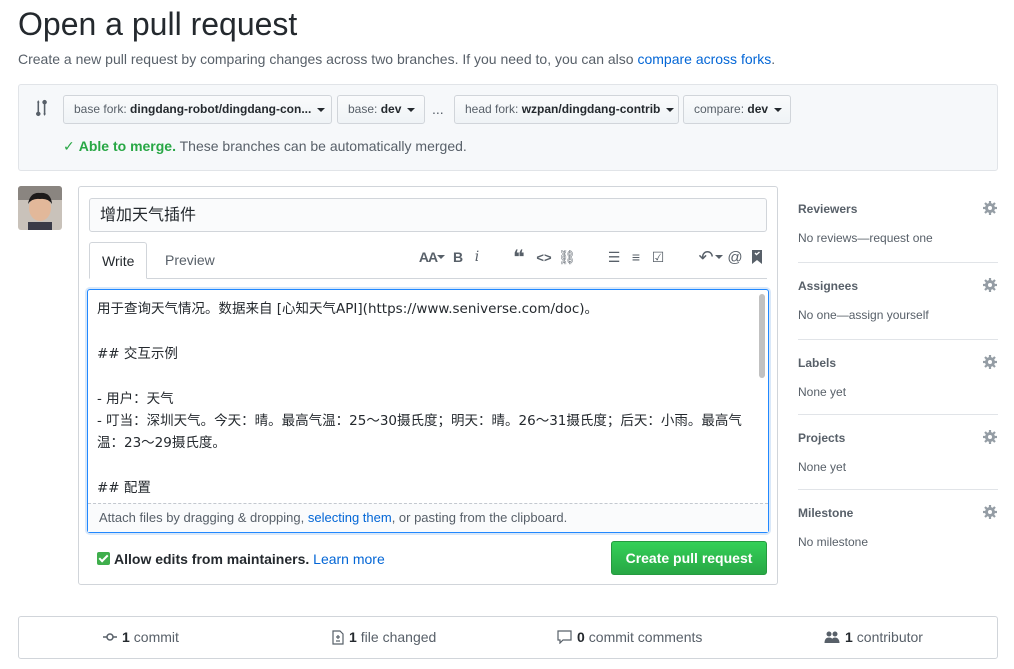  I want to click on milestone-heading: Milestone, so click(898, 513).